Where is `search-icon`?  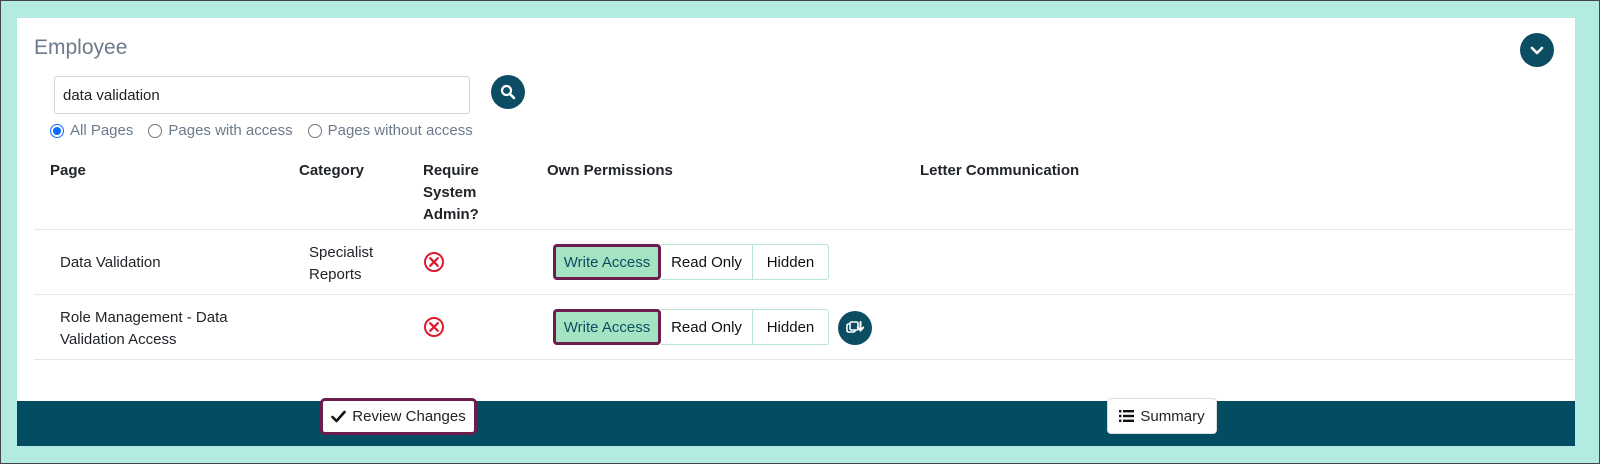
search-icon is located at coordinates (508, 92).